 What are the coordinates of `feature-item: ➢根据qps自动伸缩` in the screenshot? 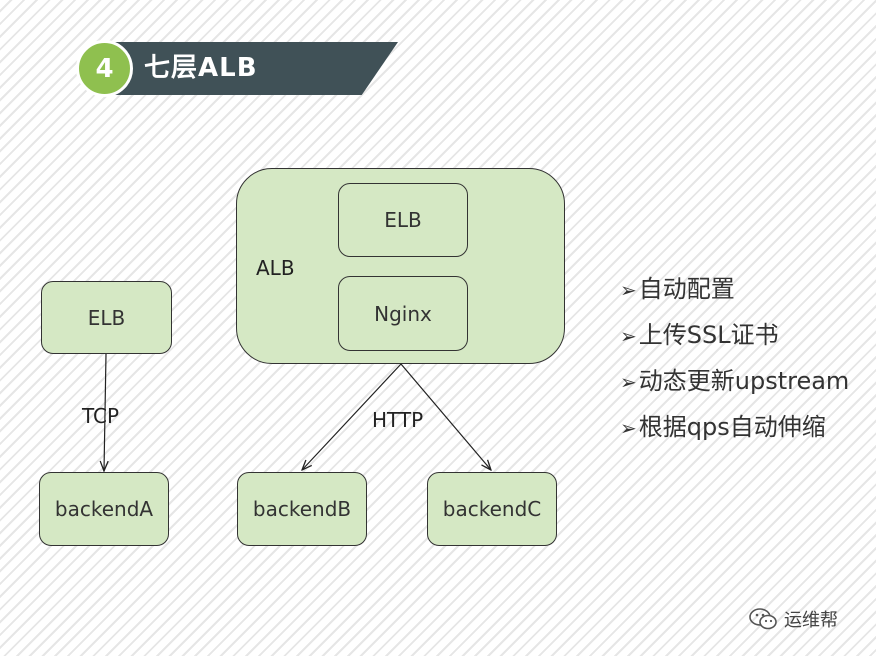 It's located at (734, 433).